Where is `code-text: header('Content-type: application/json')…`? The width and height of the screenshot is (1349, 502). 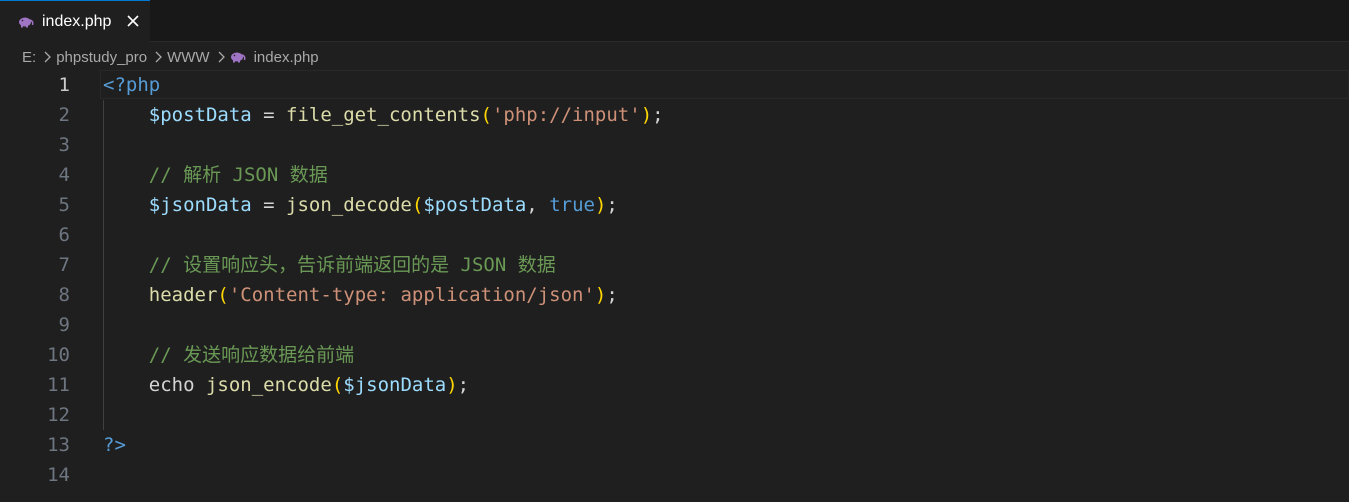 code-text: header('Content-type: application/json')… is located at coordinates (360, 295).